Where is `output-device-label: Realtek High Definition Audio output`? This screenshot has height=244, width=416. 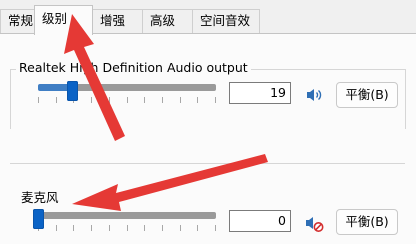 output-device-label: Realtek High Definition Audio output is located at coordinates (133, 67).